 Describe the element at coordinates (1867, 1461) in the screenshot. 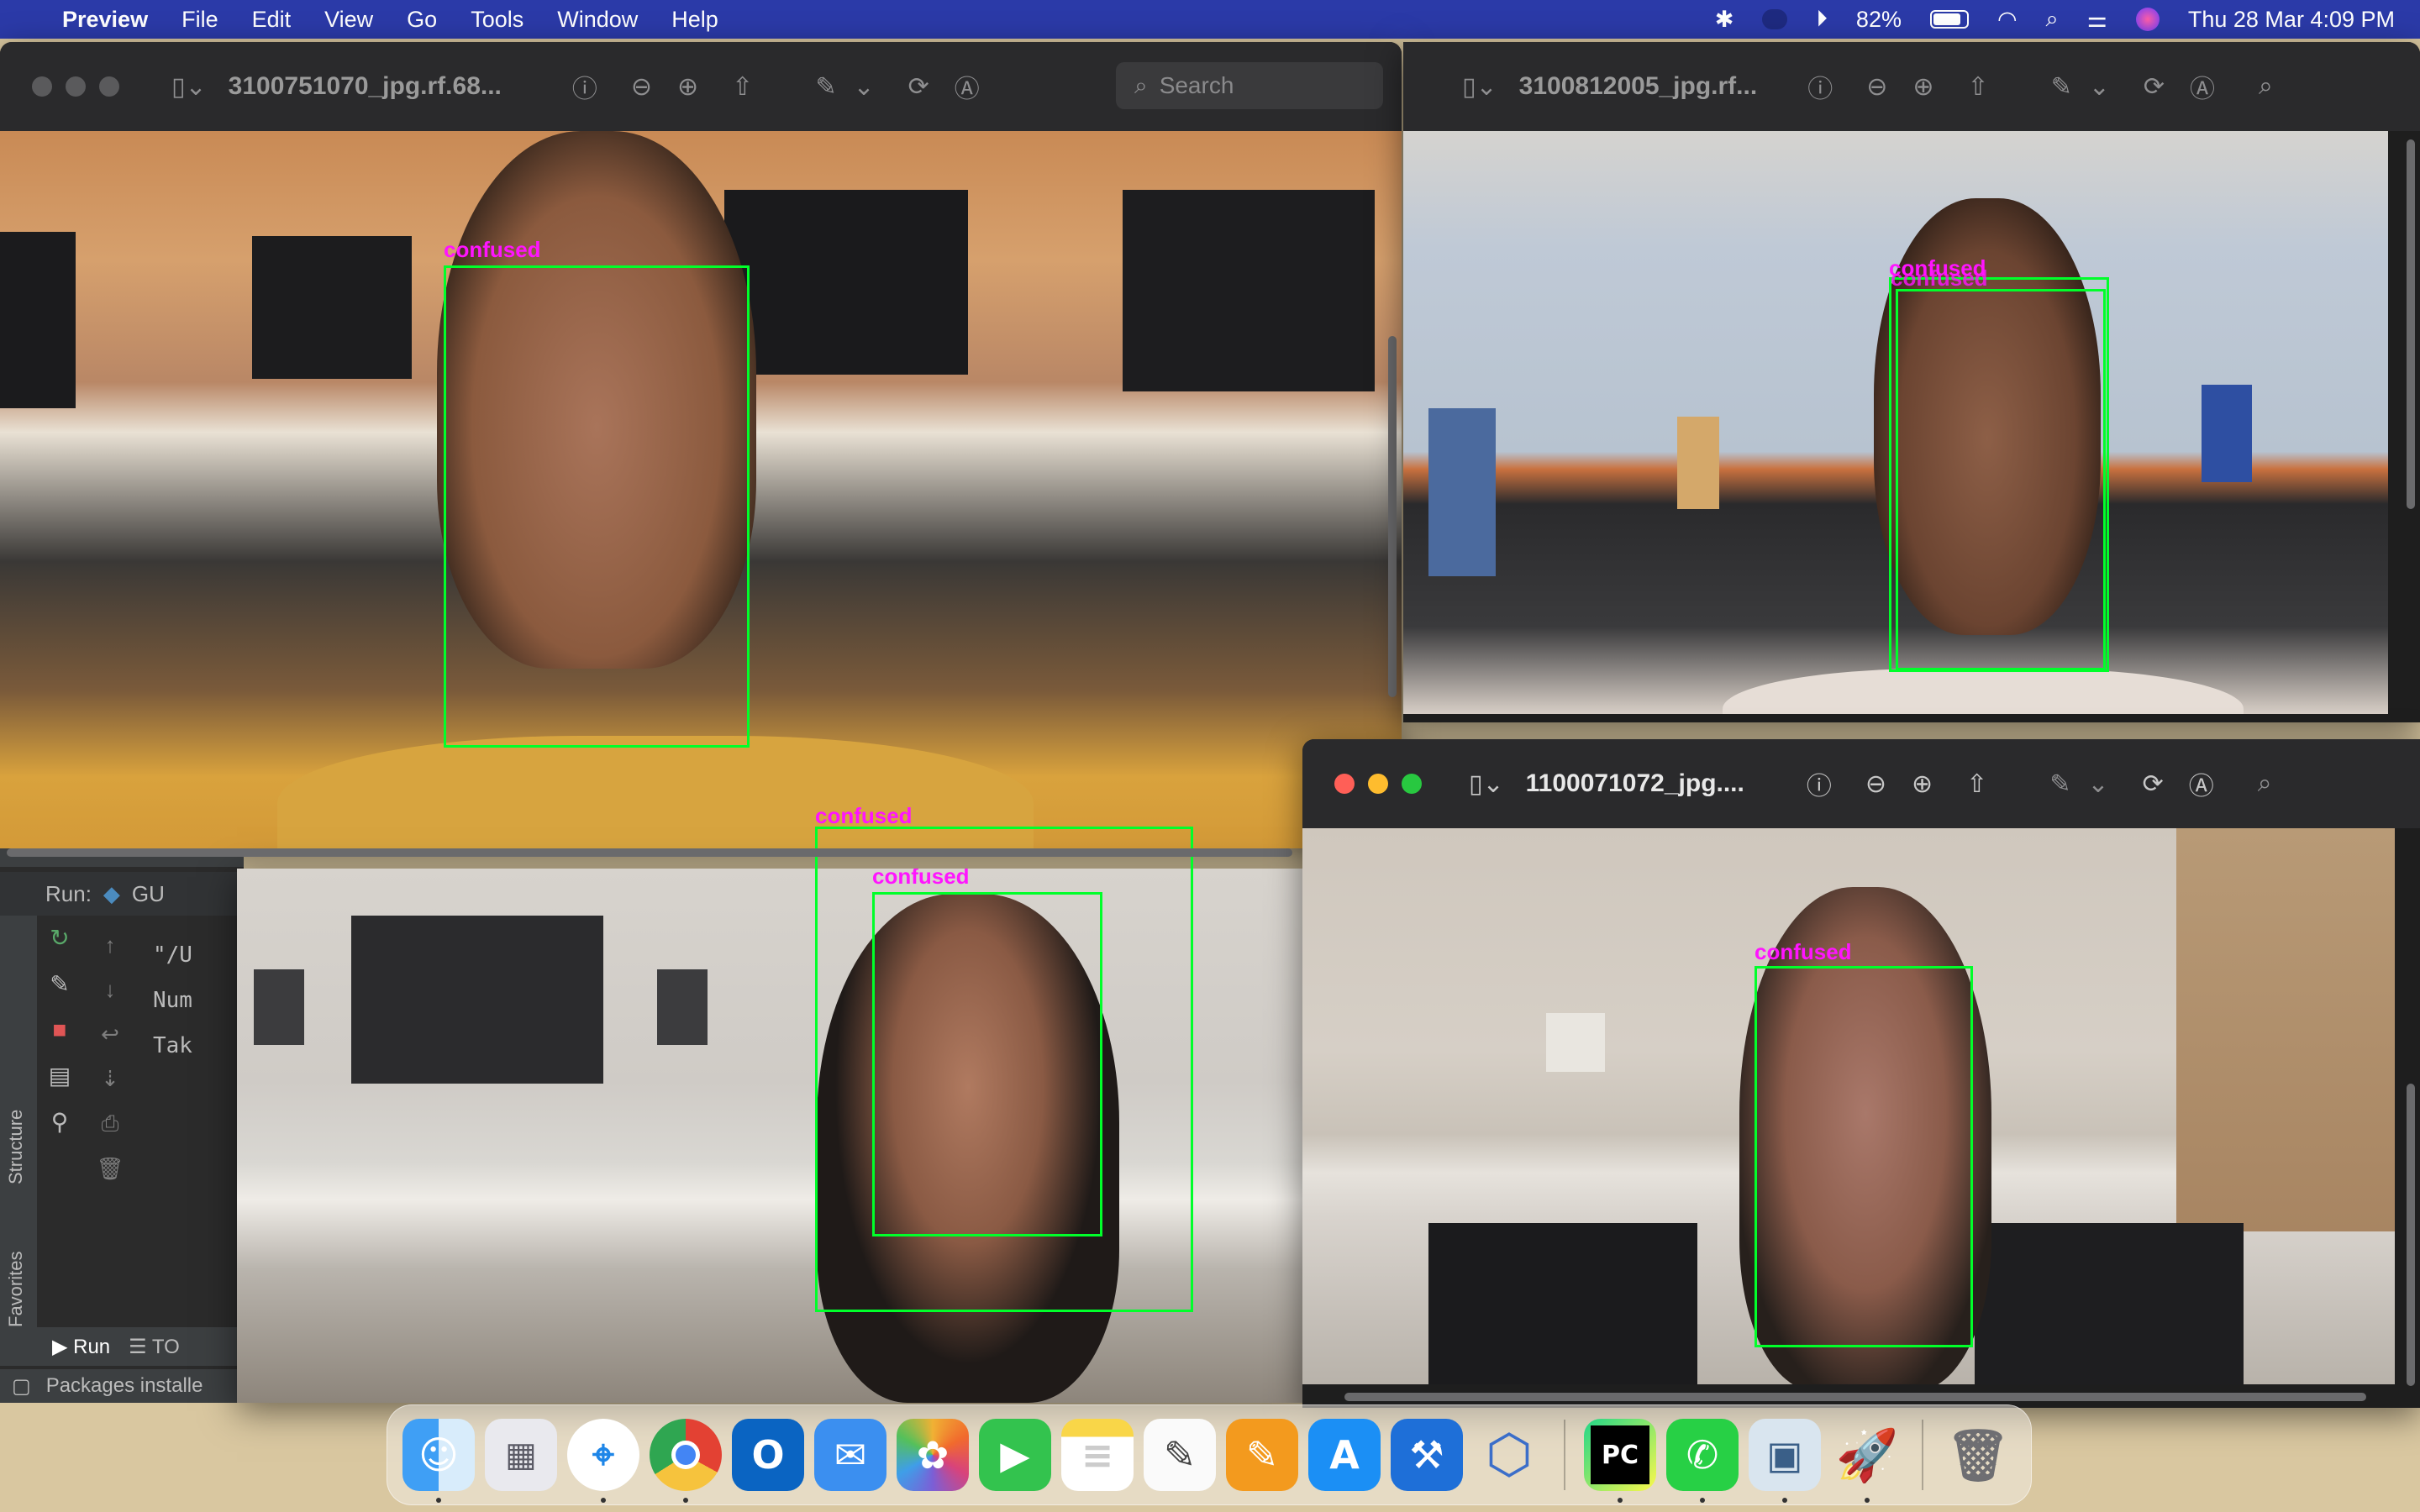

I see `python-launcher-icon: 🚀` at that location.